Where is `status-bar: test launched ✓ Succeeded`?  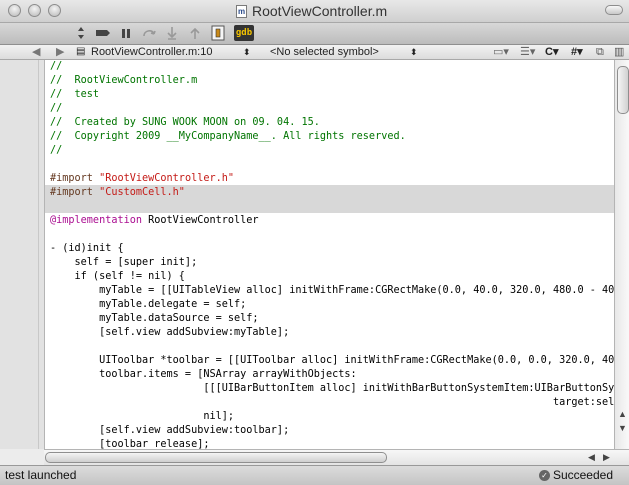
status-bar: test launched ✓ Succeeded is located at coordinates (314, 475).